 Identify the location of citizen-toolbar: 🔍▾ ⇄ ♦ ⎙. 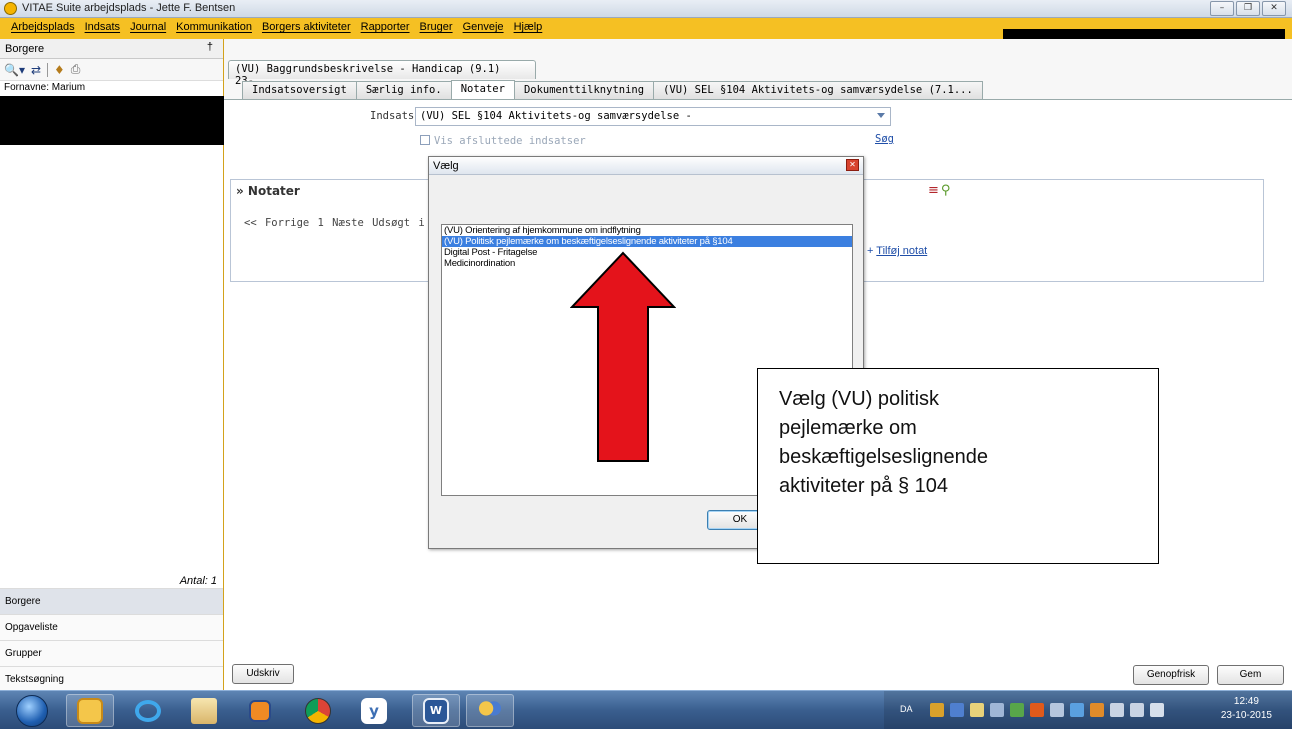
(111, 70).